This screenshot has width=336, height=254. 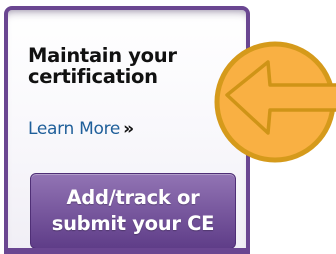 What do you see at coordinates (74, 129) in the screenshot?
I see `learn-more-label: Learn More` at bounding box center [74, 129].